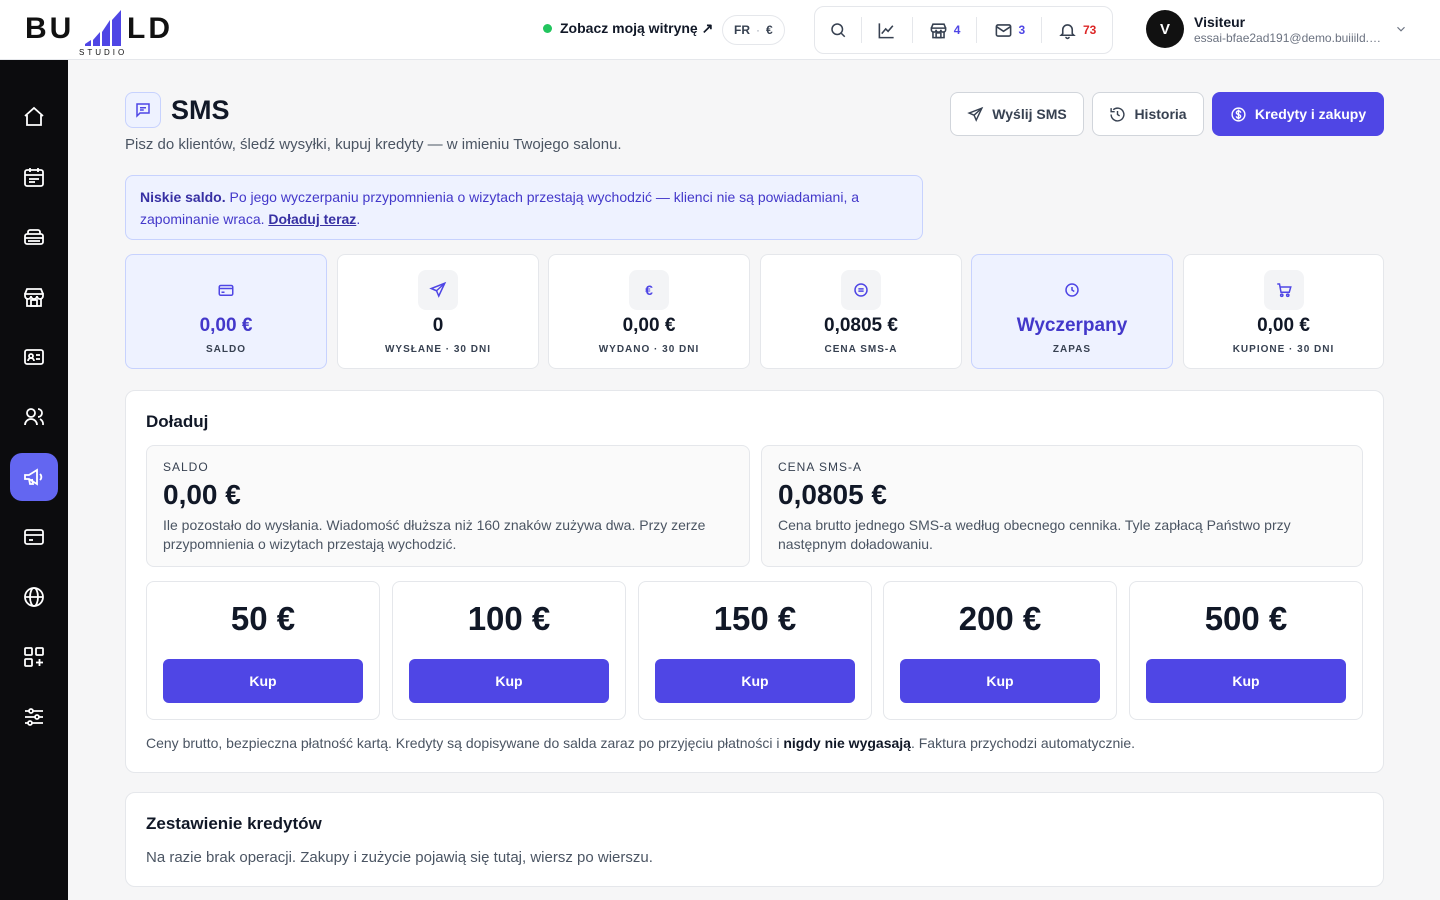 The height and width of the screenshot is (900, 1440). I want to click on send-sms-button: Wyślij SMS, so click(1017, 114).